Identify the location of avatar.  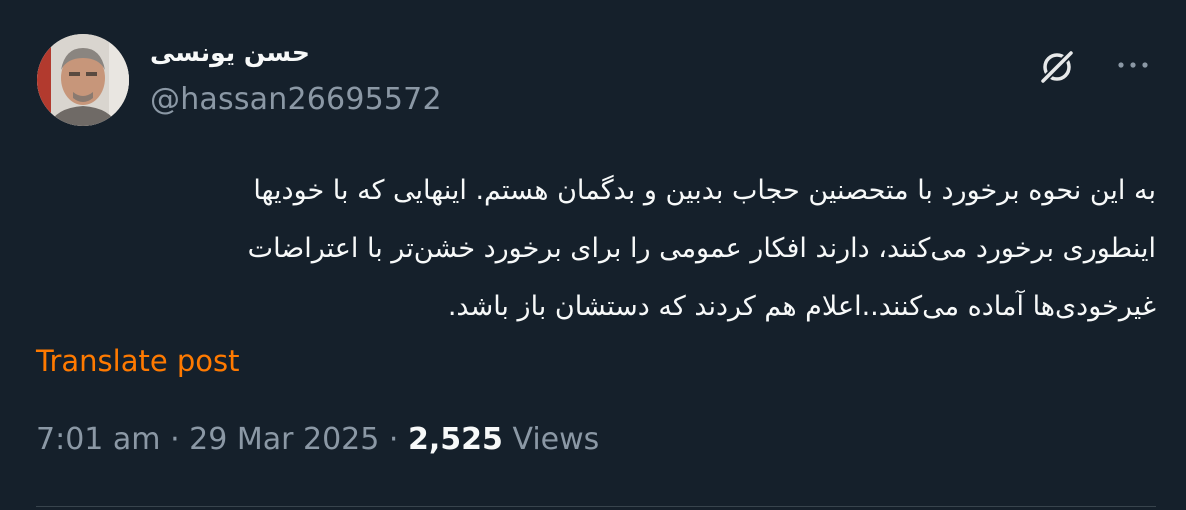
(83, 80).